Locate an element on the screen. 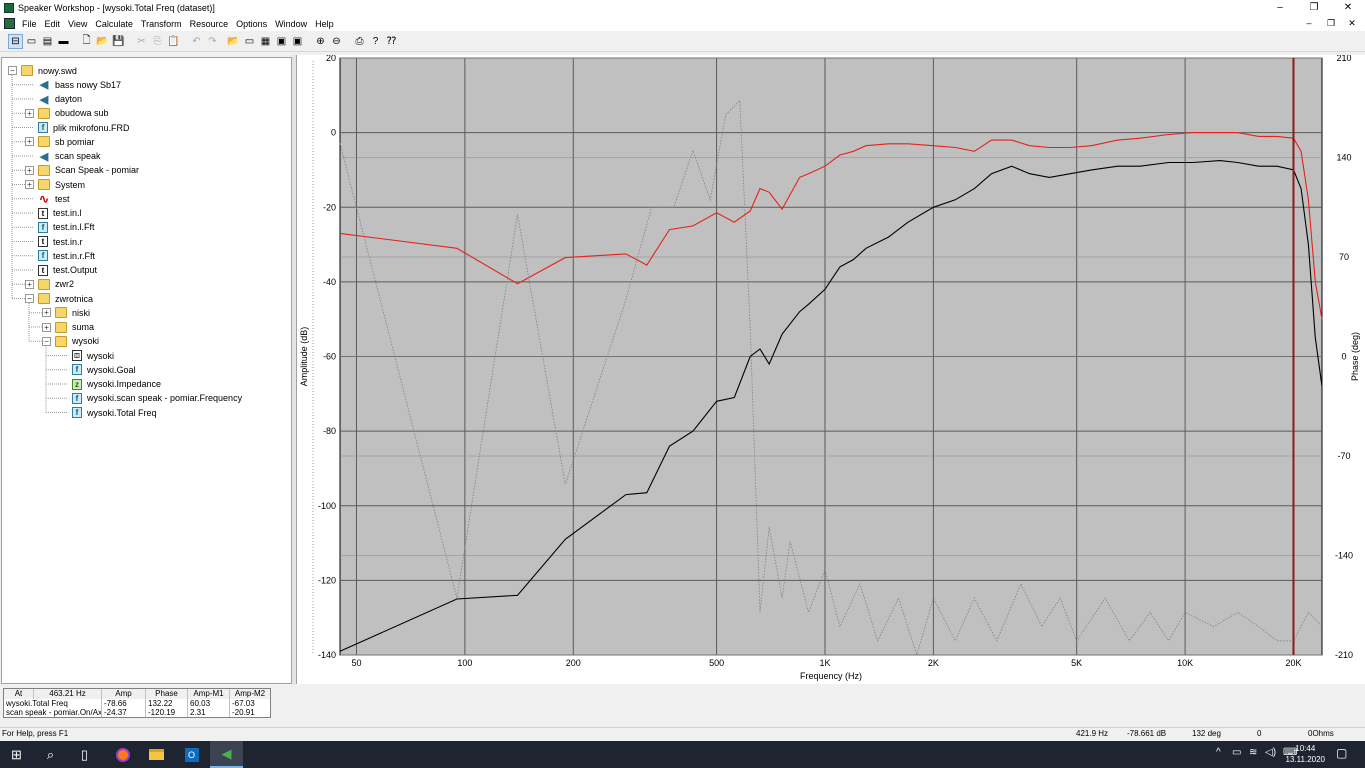 This screenshot has width=1365, height=768. taskbar-clock: 10:44 13.11.2020 is located at coordinates (1305, 754).